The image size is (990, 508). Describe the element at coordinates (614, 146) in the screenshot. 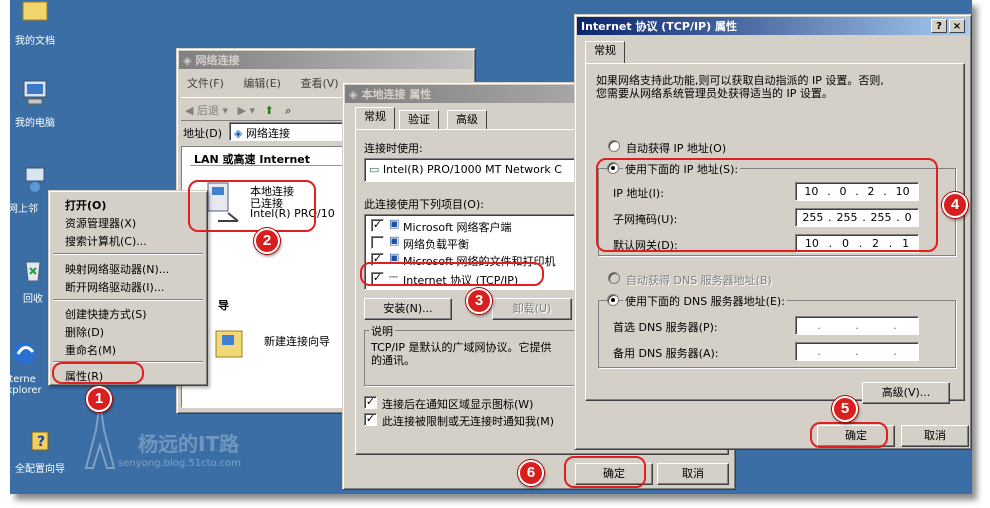

I see `radio-auto-ip` at that location.